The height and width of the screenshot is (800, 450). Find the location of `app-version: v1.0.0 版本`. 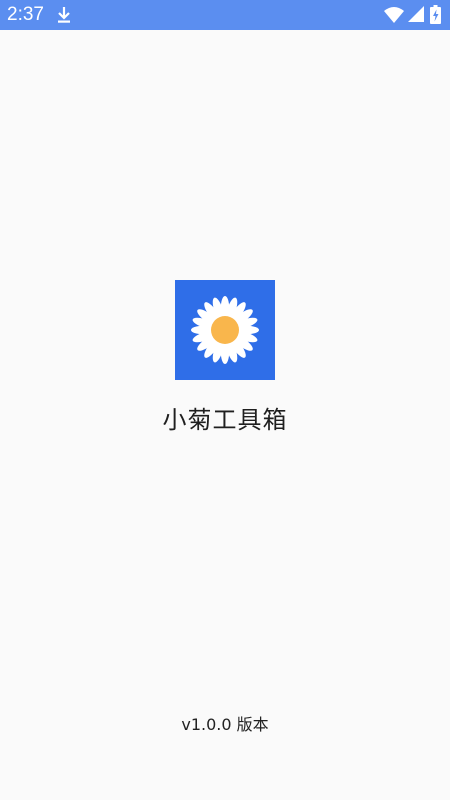

app-version: v1.0.0 版本 is located at coordinates (225, 724).